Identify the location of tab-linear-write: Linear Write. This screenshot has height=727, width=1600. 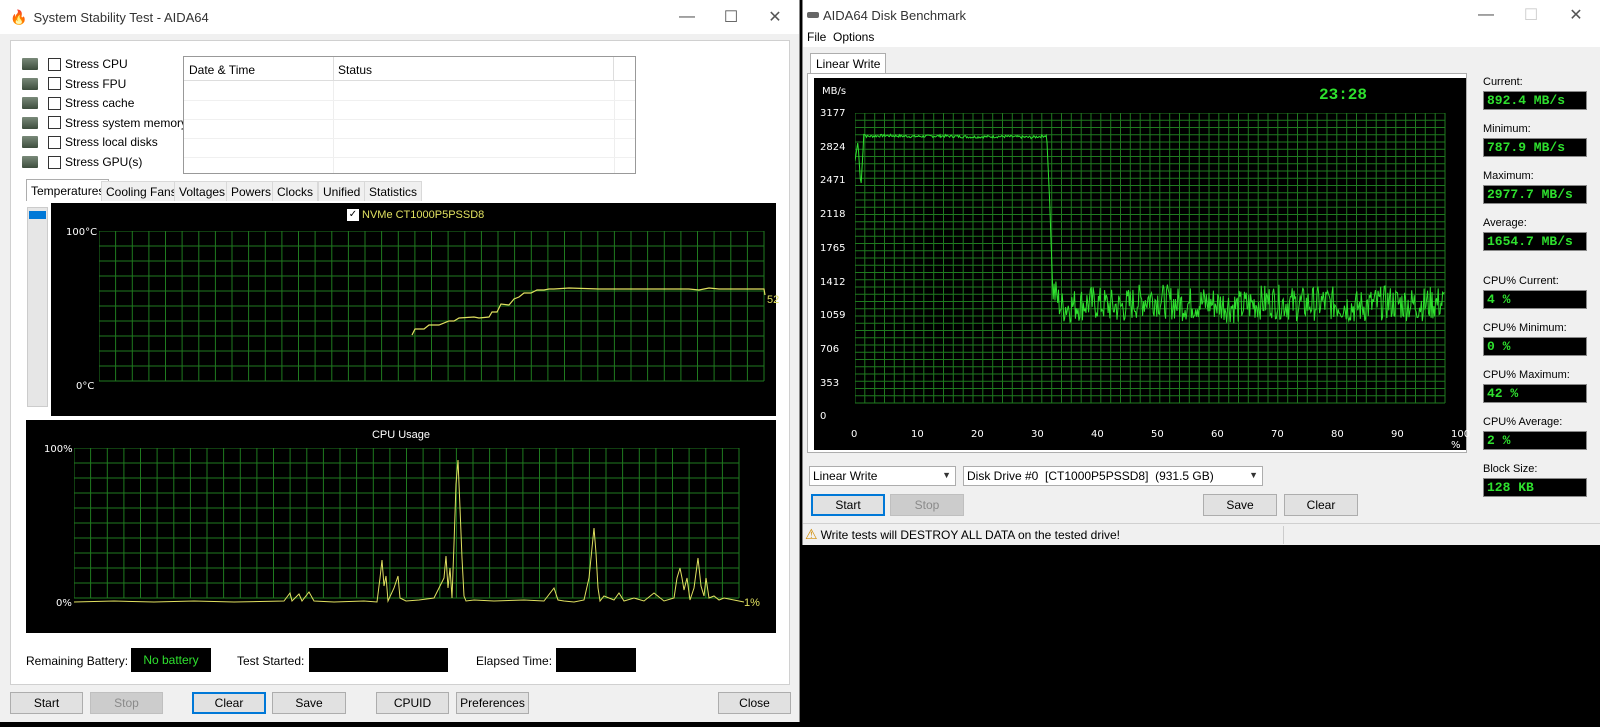
(848, 63).